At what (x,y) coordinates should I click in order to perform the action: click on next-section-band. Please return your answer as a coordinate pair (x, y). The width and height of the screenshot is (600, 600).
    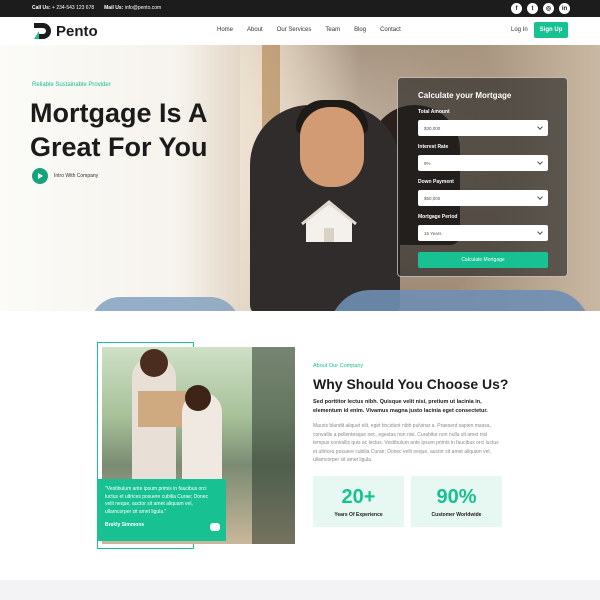
    Looking at the image, I should click on (300, 590).